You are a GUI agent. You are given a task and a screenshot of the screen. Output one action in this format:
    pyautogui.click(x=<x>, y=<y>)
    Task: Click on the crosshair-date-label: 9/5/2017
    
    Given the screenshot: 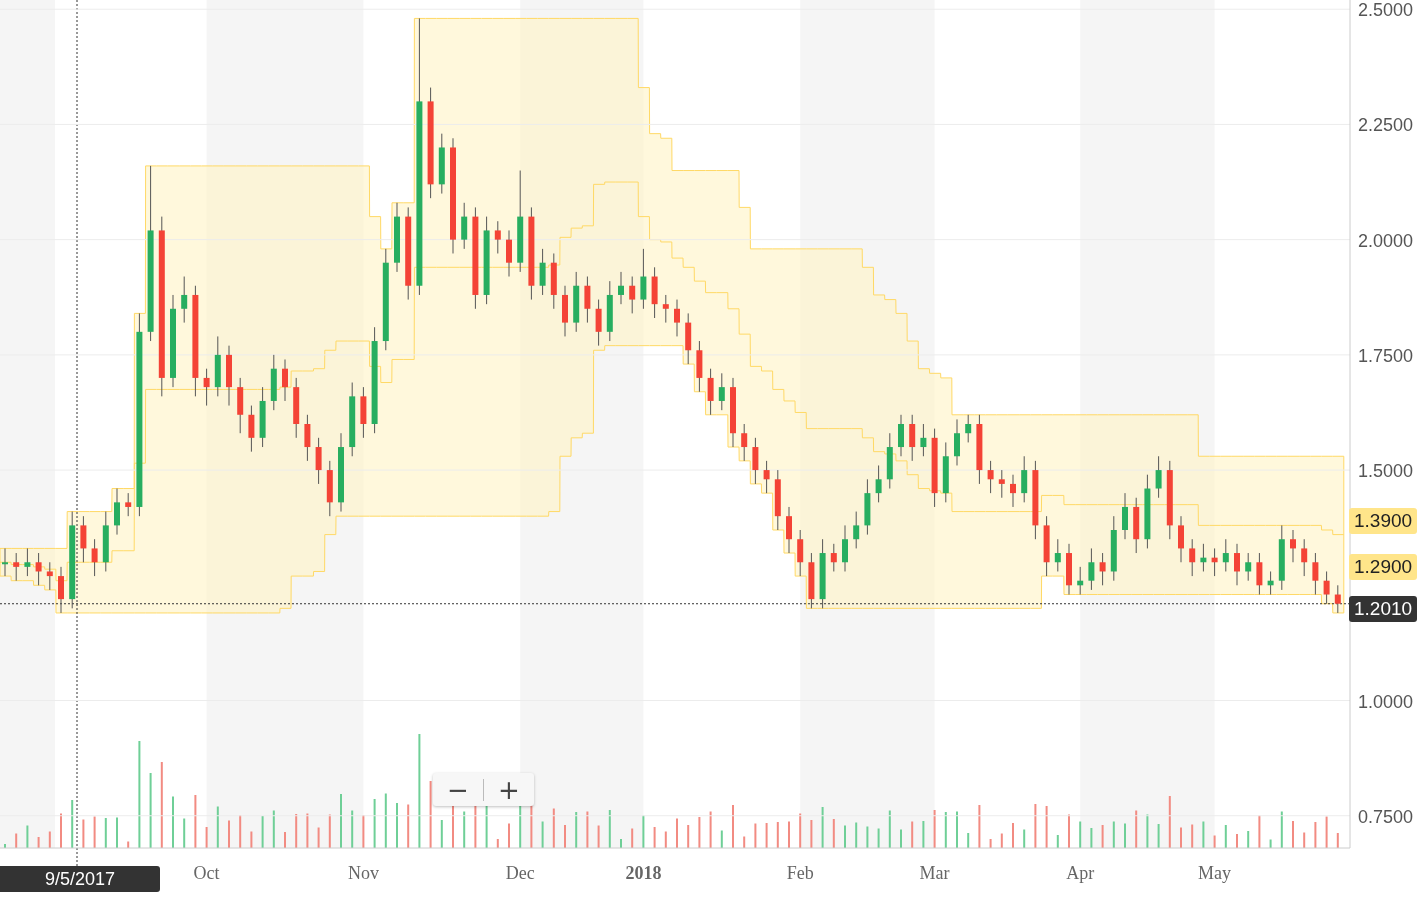 What is the action you would take?
    pyautogui.click(x=80, y=879)
    